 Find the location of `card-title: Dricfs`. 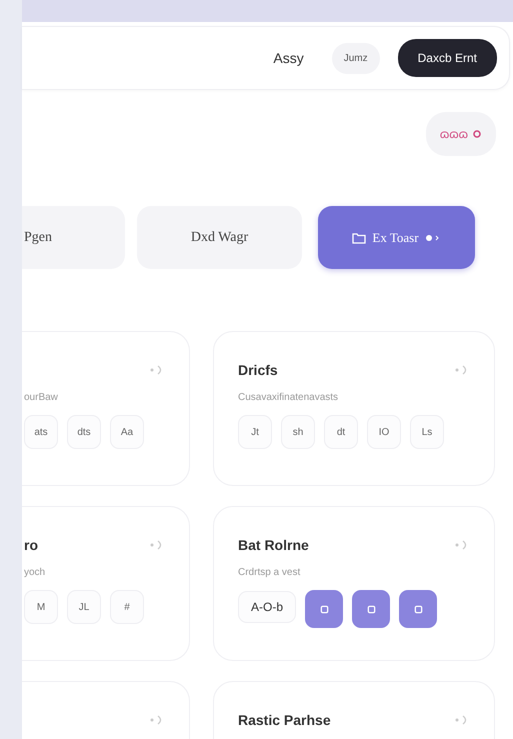

card-title: Dricfs is located at coordinates (258, 370).